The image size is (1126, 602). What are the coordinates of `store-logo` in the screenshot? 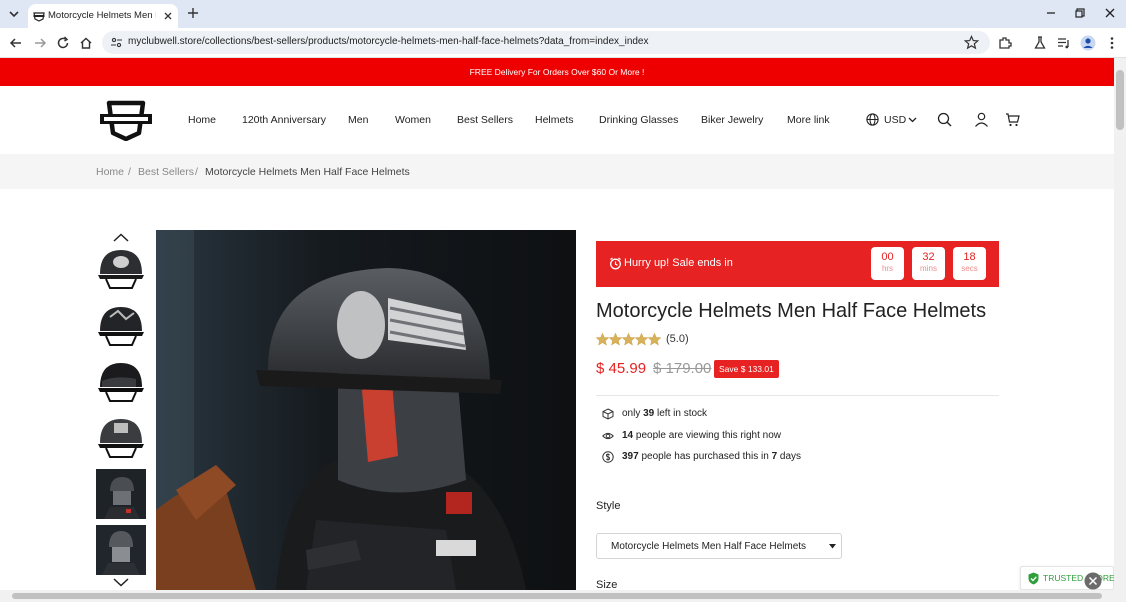 It's located at (126, 120).